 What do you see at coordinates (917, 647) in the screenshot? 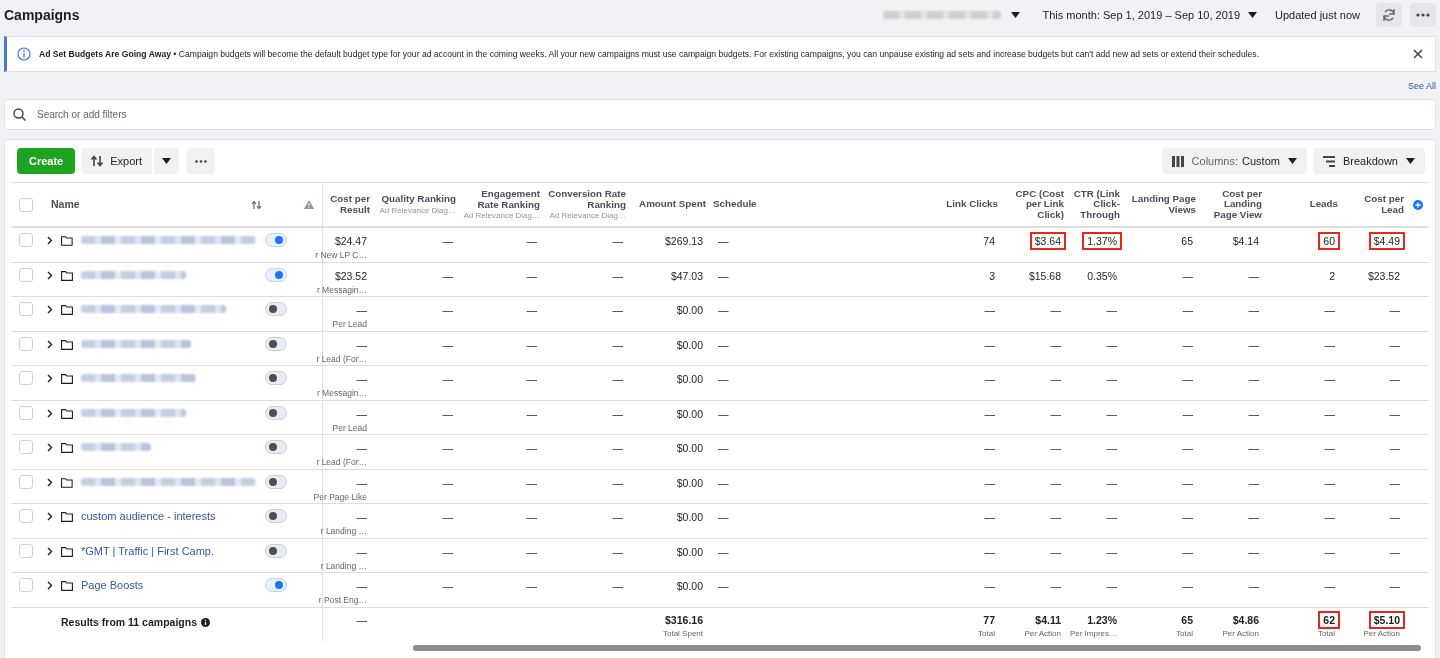
I see `scrollbar` at bounding box center [917, 647].